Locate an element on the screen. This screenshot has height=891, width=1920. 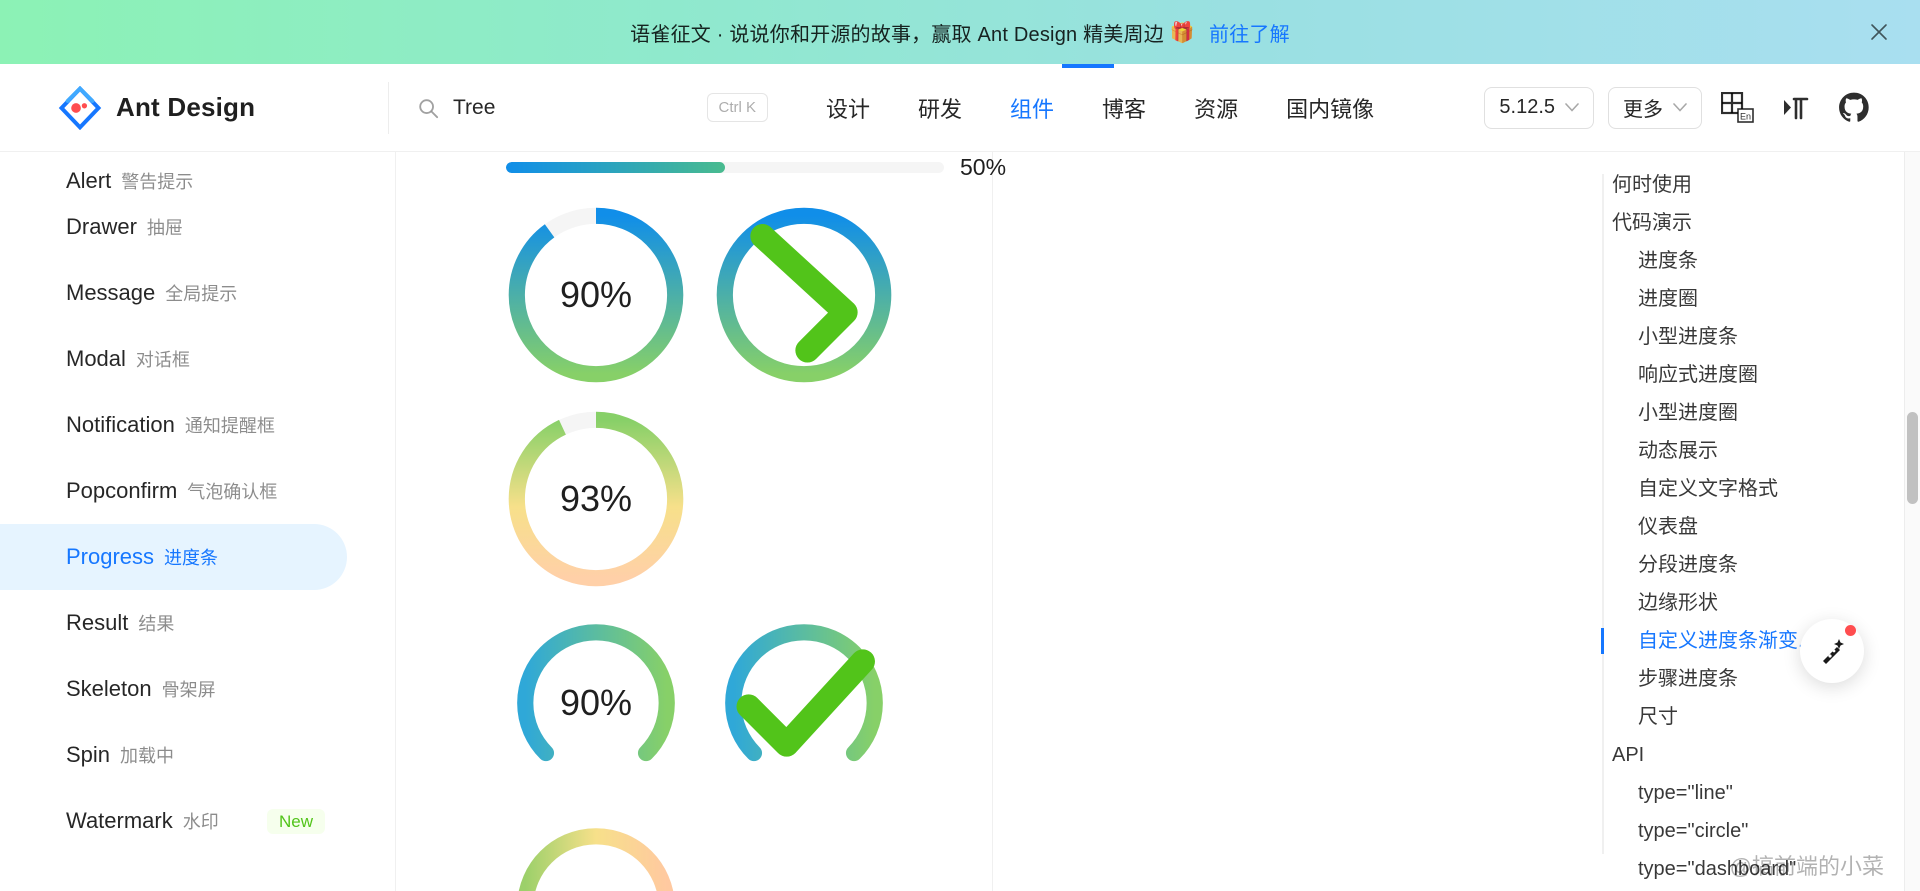
version-select: 5.12.5 is located at coordinates (1539, 107).